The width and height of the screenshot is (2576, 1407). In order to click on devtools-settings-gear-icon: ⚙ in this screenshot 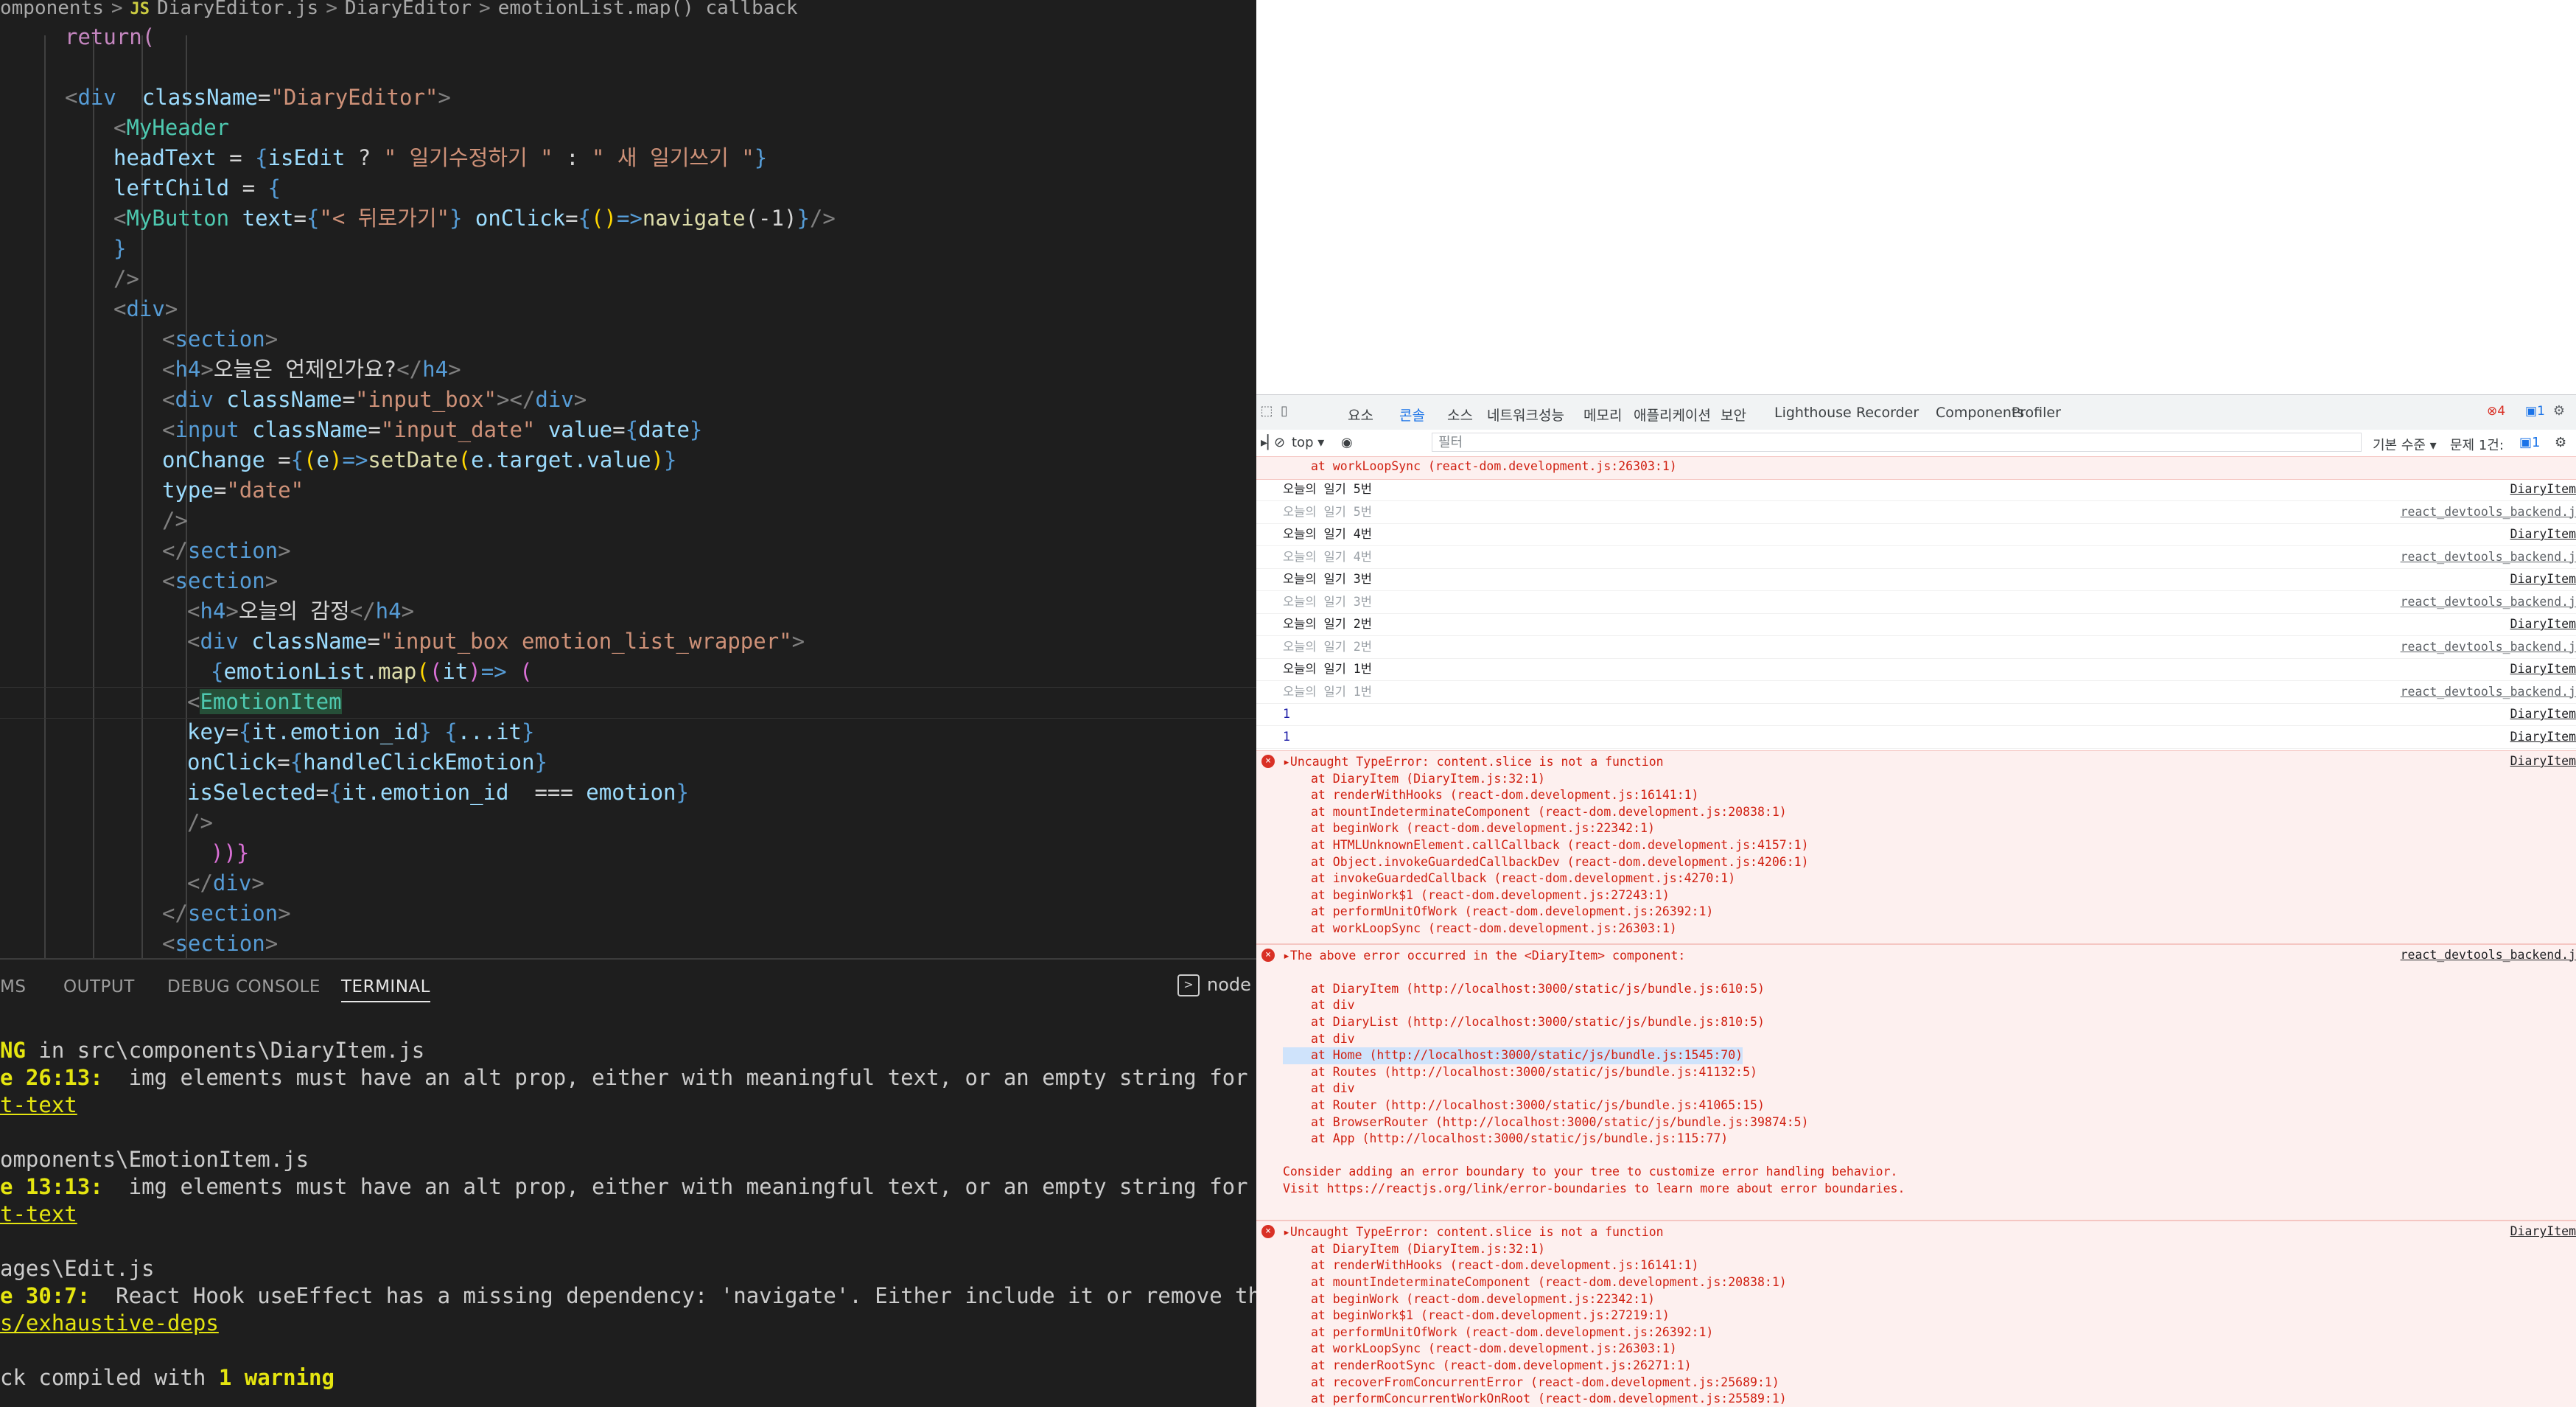, I will do `click(2559, 411)`.